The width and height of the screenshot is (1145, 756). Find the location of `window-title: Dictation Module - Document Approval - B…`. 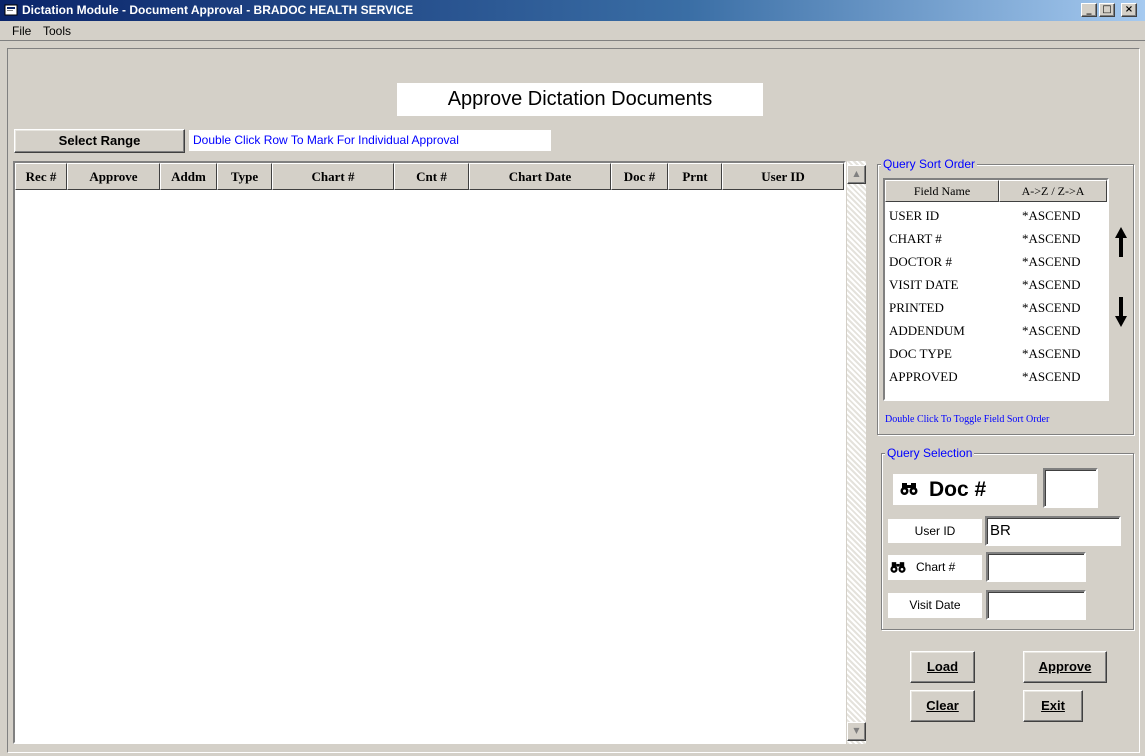

window-title: Dictation Module - Document Approval - B… is located at coordinates (218, 10).